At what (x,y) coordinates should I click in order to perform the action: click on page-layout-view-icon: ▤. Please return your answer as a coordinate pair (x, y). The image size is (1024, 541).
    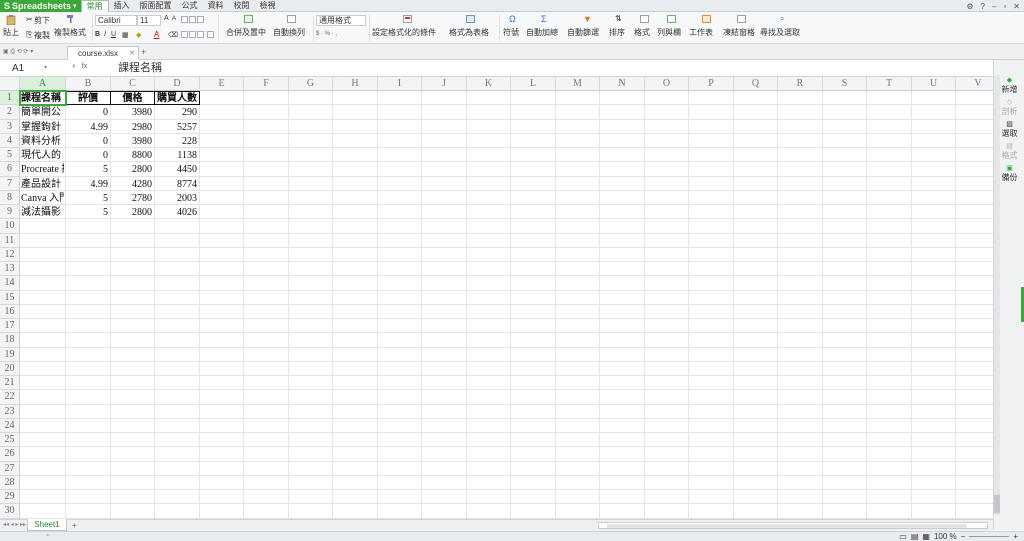
    Looking at the image, I should click on (915, 536).